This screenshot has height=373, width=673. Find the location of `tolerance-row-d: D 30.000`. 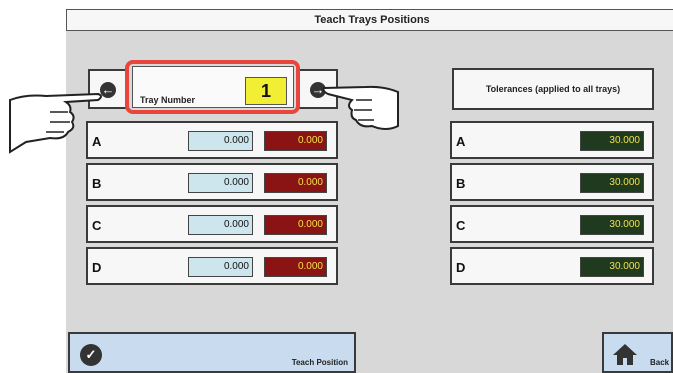

tolerance-row-d: D 30.000 is located at coordinates (552, 266).